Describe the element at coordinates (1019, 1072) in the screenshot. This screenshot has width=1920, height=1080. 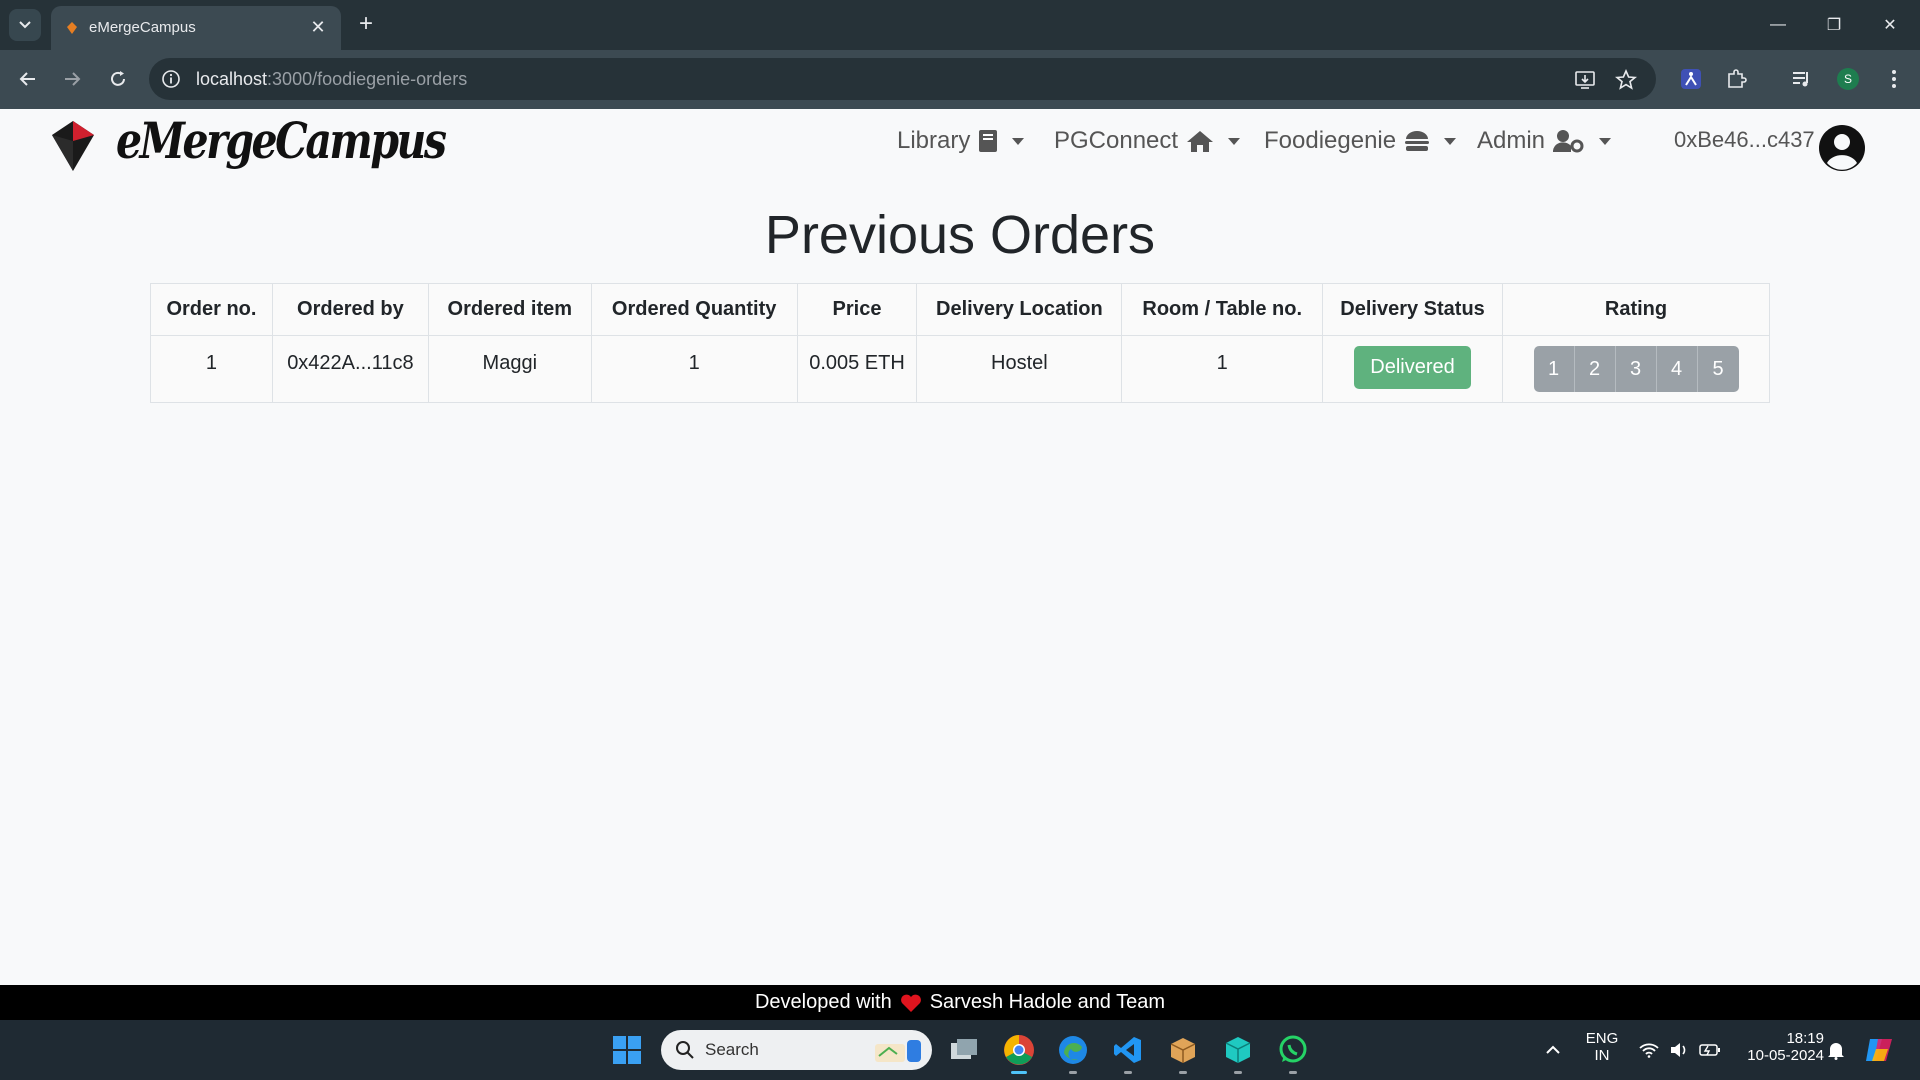
I see `active-indicator` at that location.